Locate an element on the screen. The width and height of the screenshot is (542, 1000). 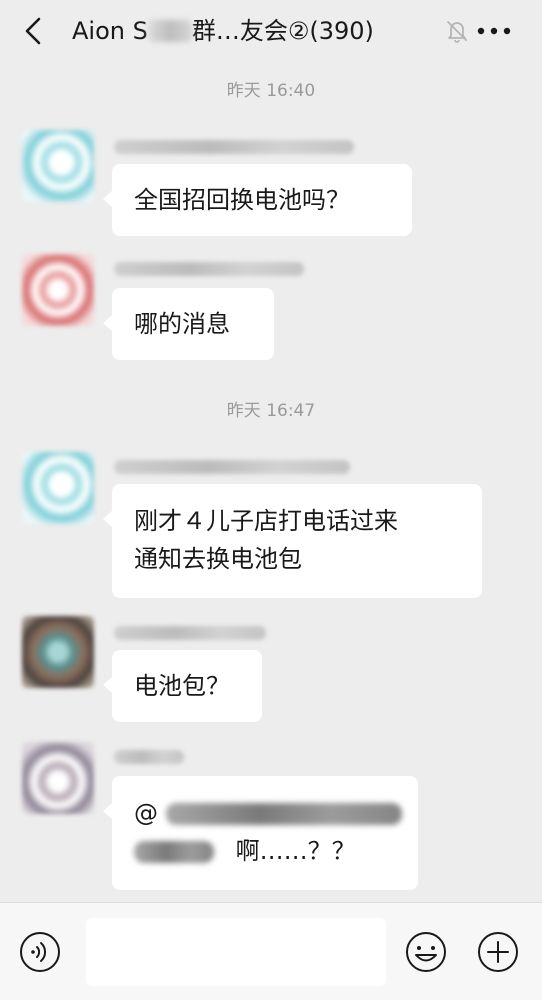
message-text: 电池包？ is located at coordinates (182, 686).